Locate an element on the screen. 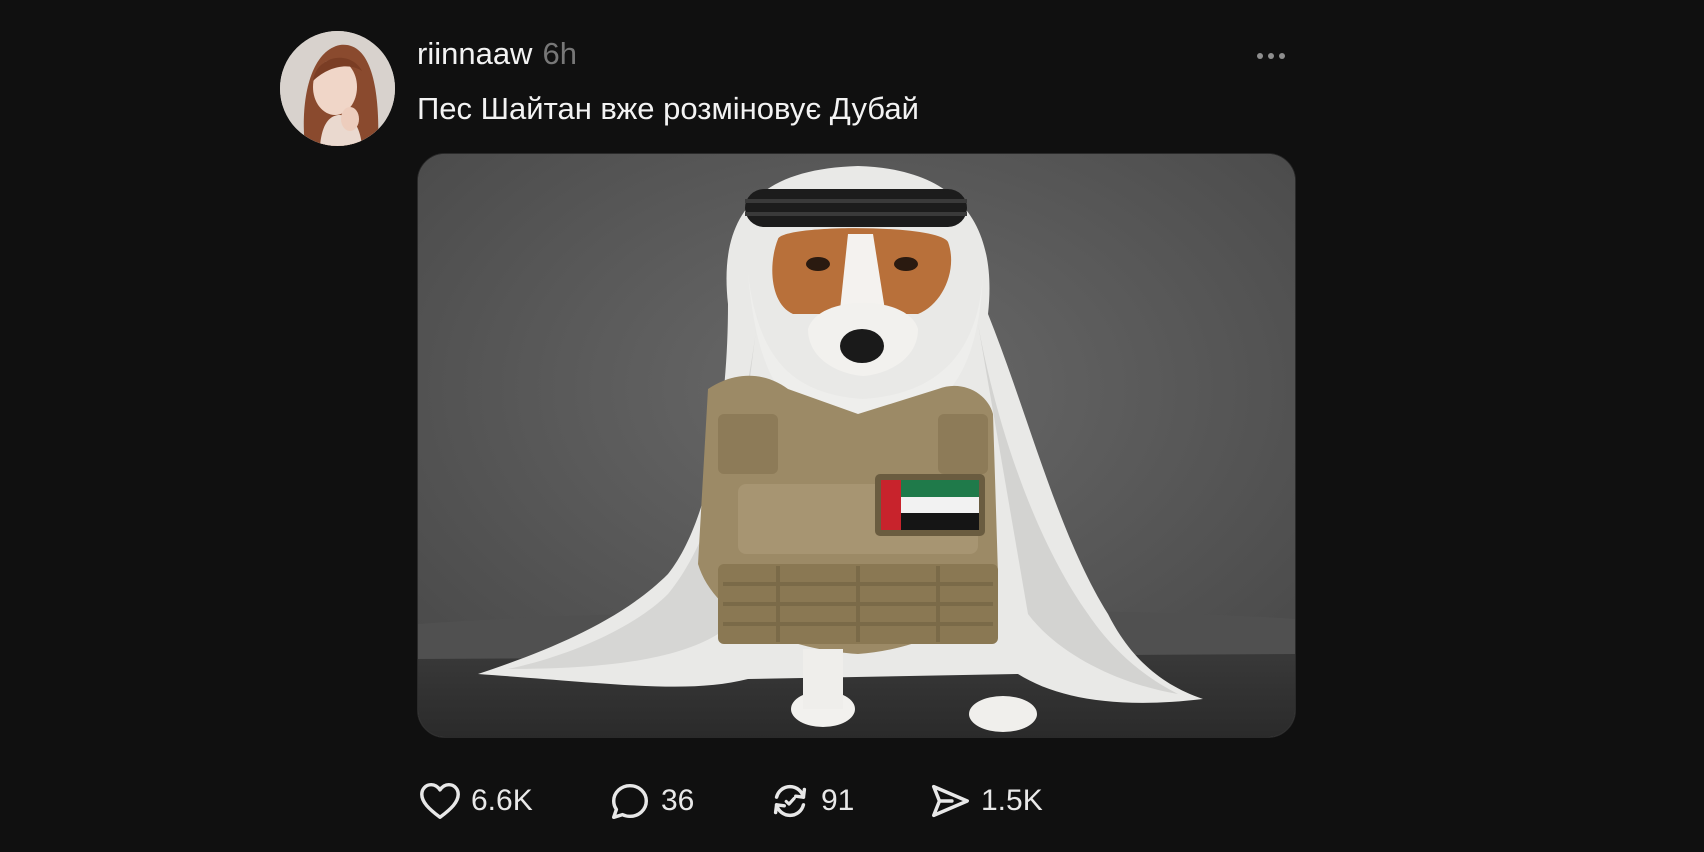 The image size is (1704, 852). like-count: 6.6K is located at coordinates (502, 800).